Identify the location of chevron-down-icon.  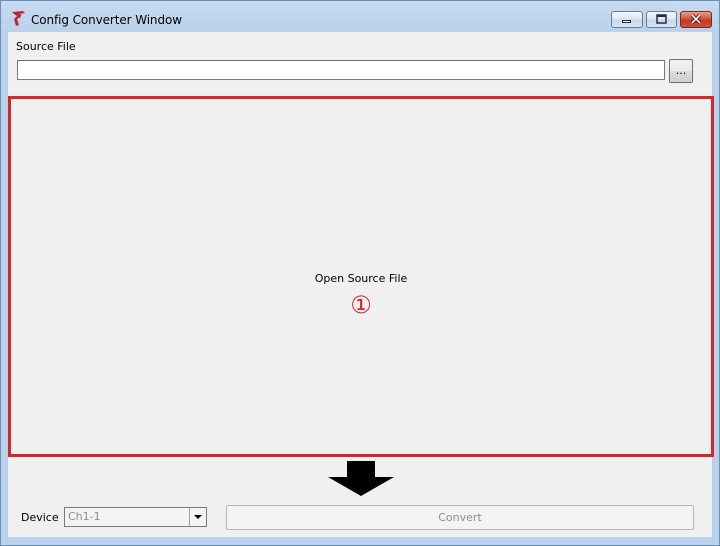
(198, 517).